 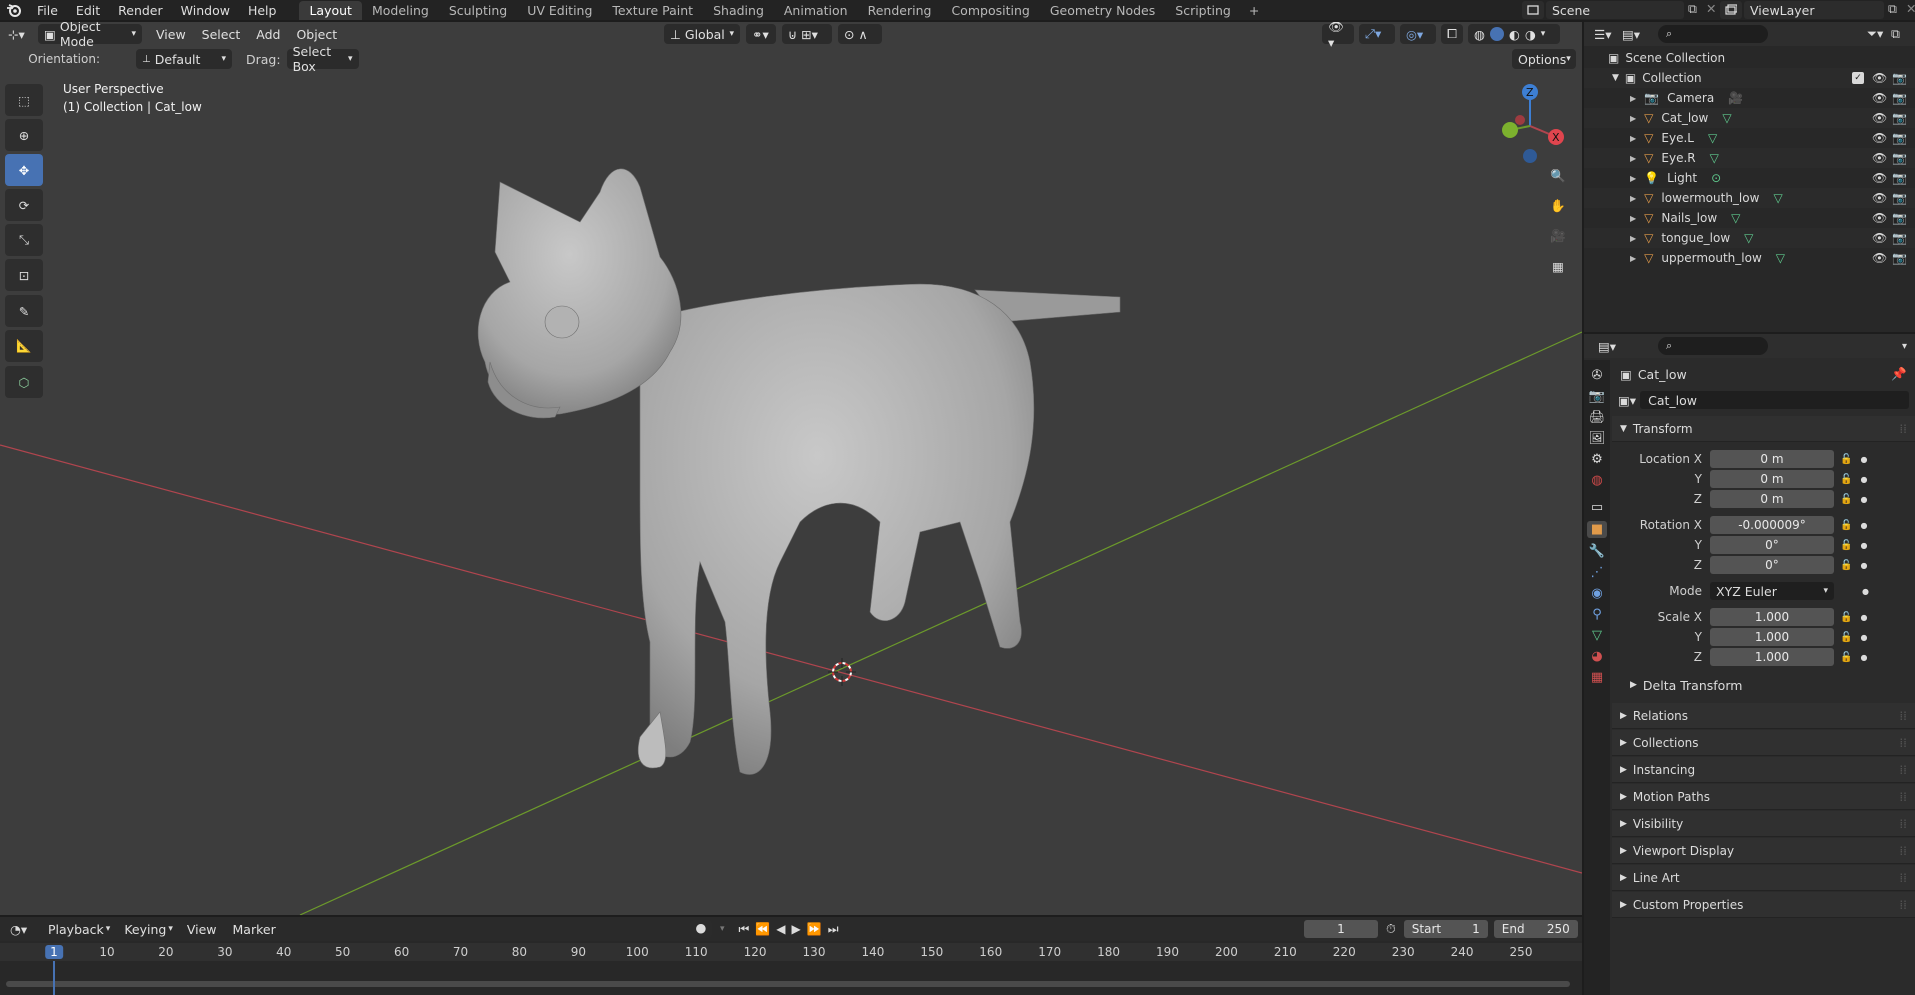 What do you see at coordinates (1749, 218) in the screenshot?
I see `outliner-item: ▶ ▽ Nails_low ▽ 👁 📷` at bounding box center [1749, 218].